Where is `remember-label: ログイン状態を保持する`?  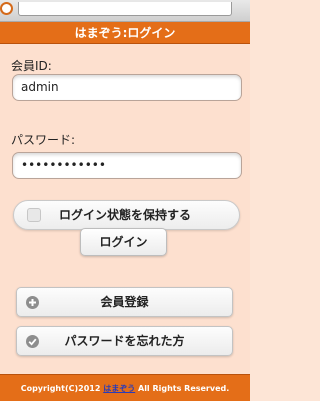 remember-label: ログイン状態を保持する is located at coordinates (125, 215).